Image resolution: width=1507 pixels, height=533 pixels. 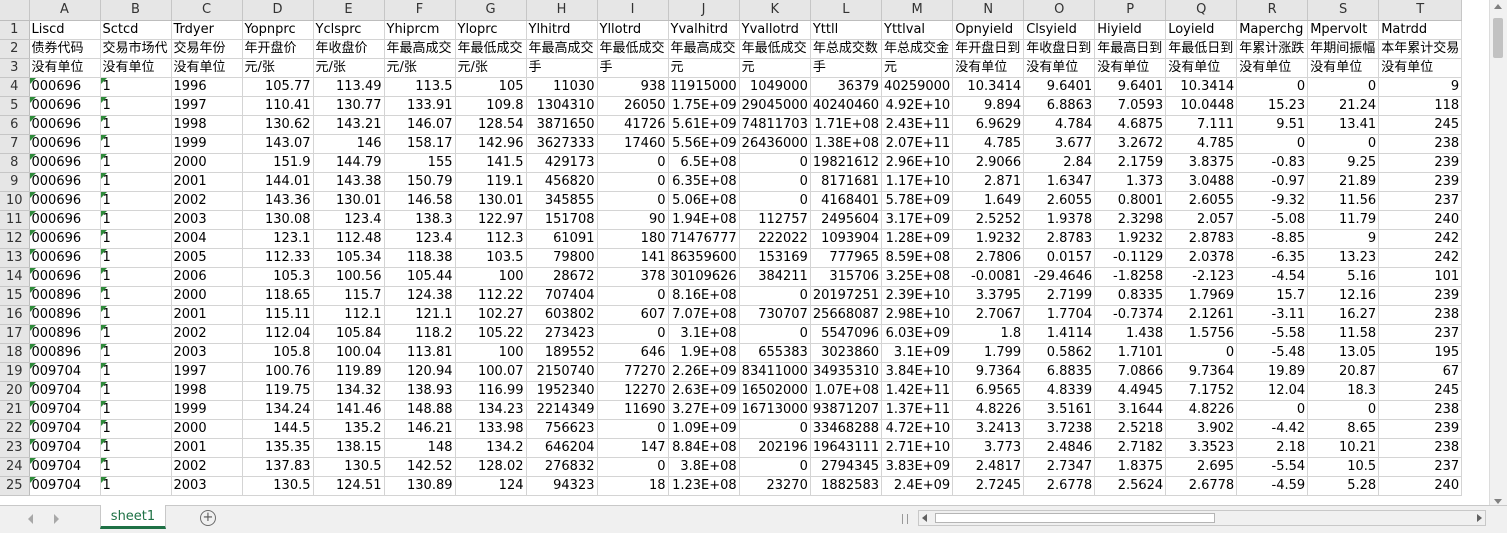 What do you see at coordinates (1498, 254) in the screenshot?
I see `vertical-scrollbar` at bounding box center [1498, 254].